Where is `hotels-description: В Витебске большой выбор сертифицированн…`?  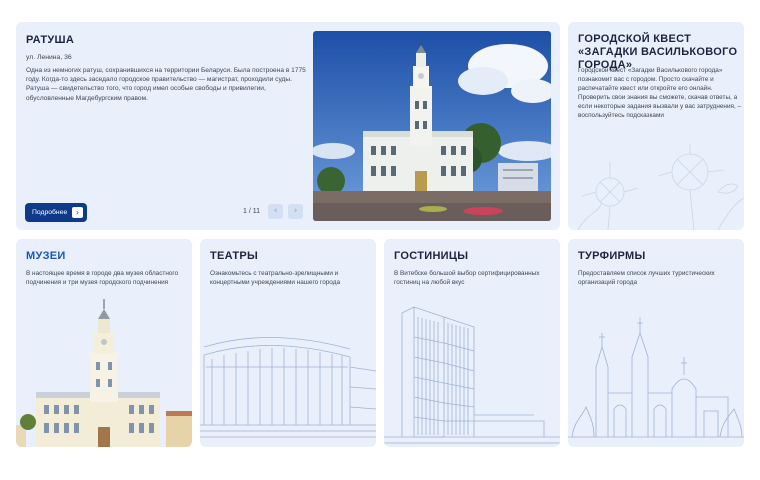 hotels-description: В Витебске большой выбор сертифицированн… is located at coordinates (467, 278).